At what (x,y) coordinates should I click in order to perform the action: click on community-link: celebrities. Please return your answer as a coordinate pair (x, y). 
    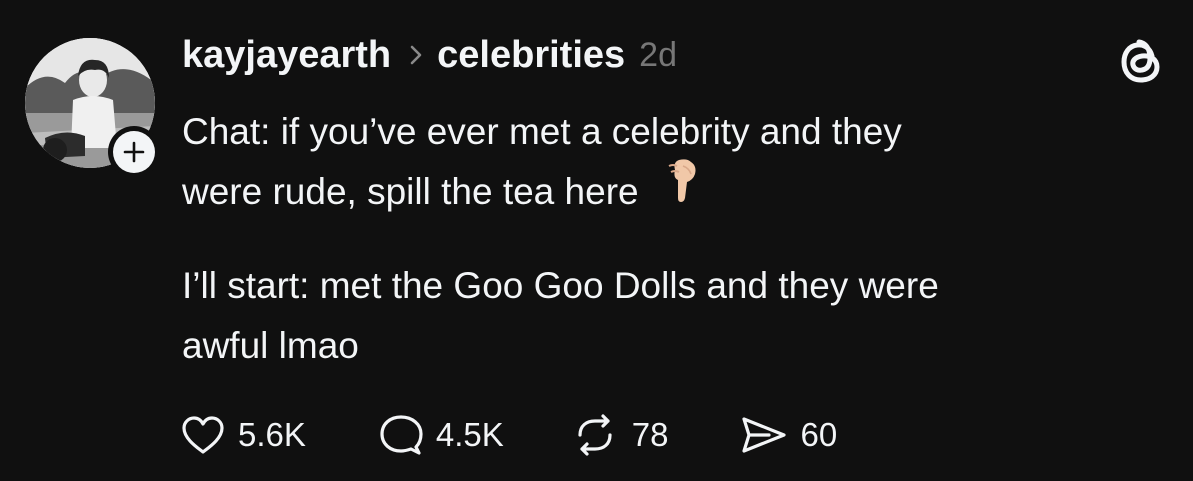
    Looking at the image, I should click on (531, 55).